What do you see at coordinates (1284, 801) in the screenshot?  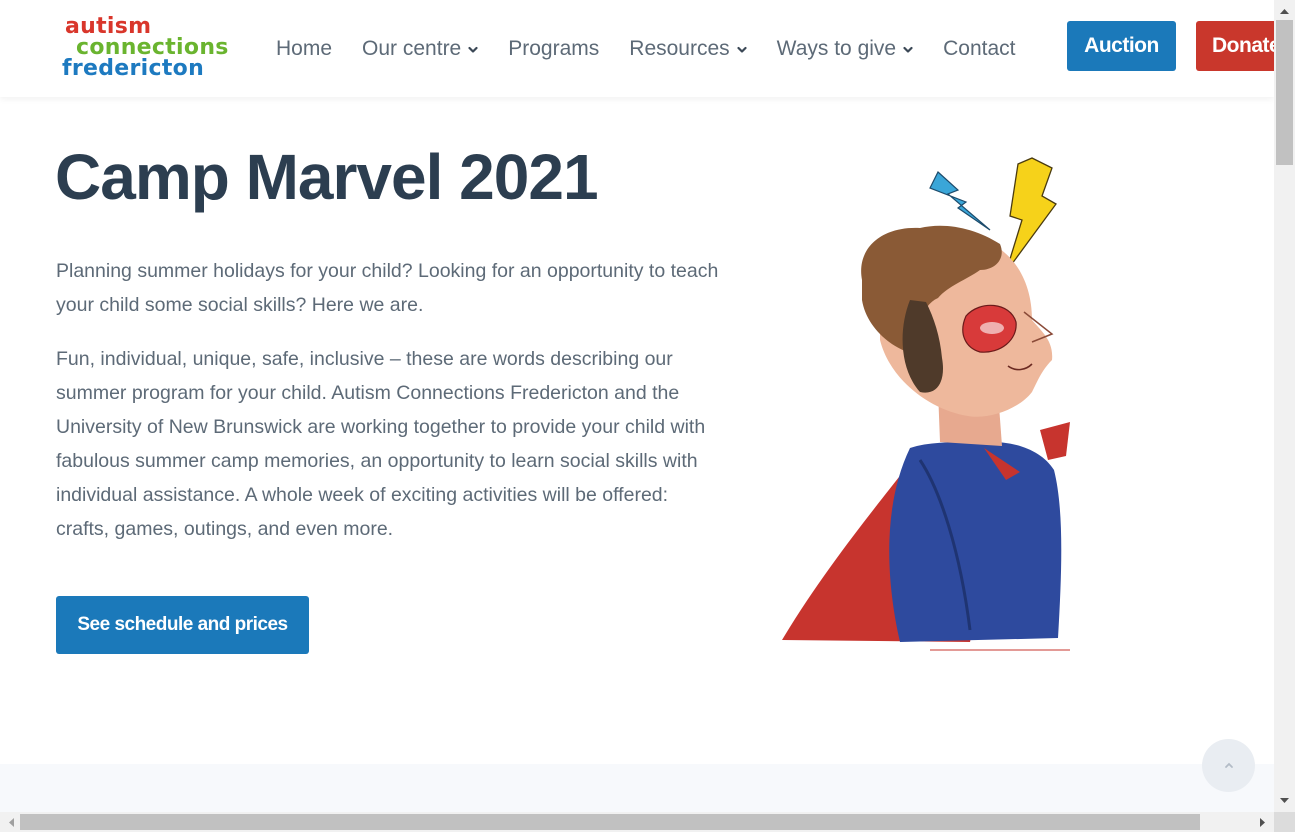 I see `scroll-down-arrow-icon` at bounding box center [1284, 801].